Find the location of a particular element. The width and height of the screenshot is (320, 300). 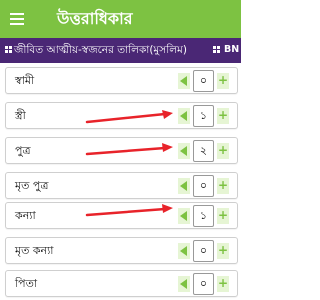

relative-label: কন্যা is located at coordinates (25, 215).